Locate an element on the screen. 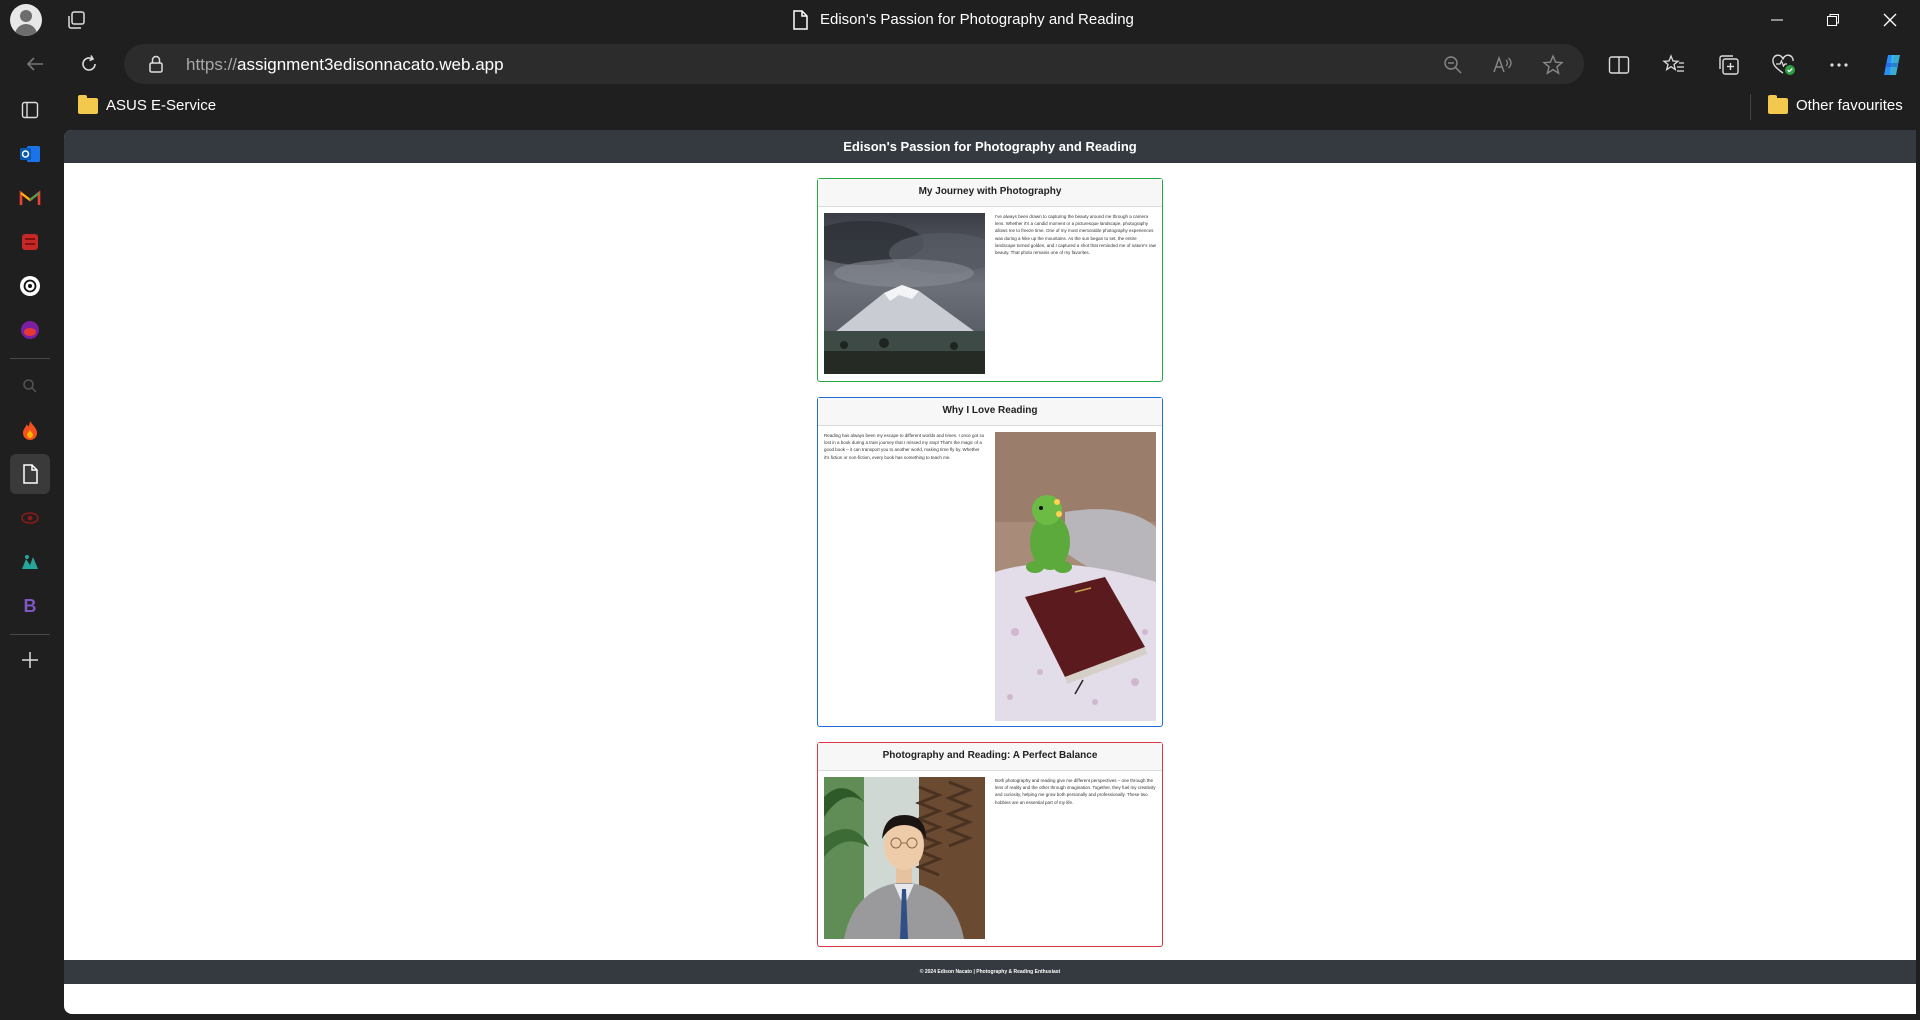  search-icon is located at coordinates (30, 386).